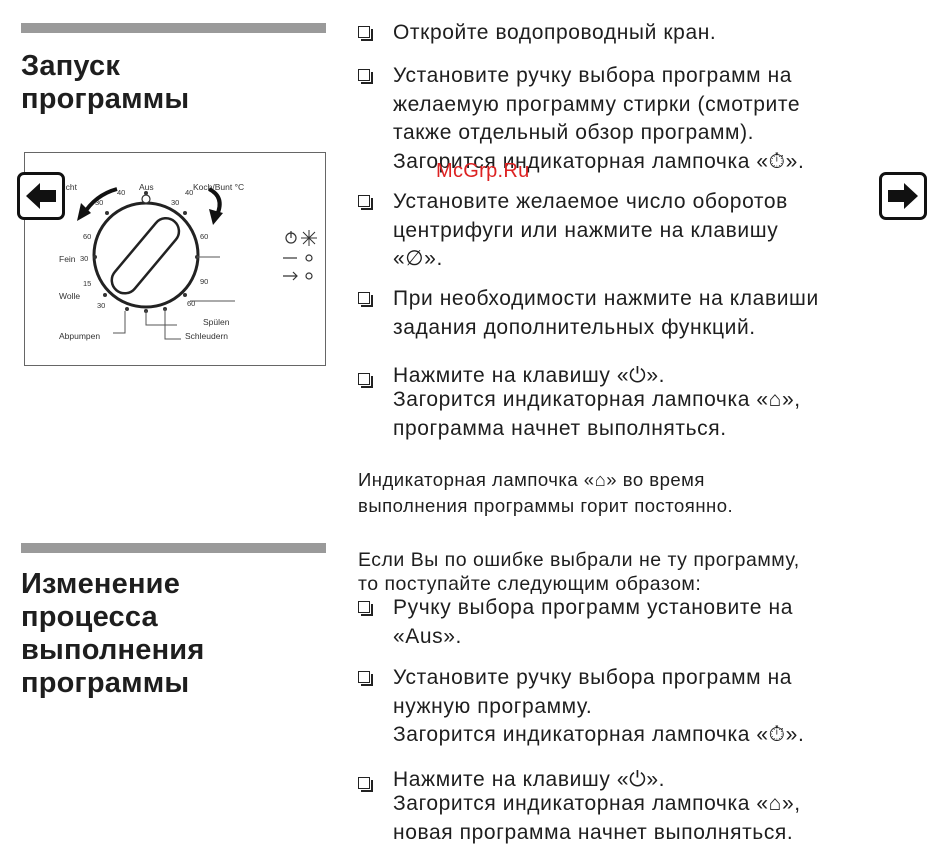 Image resolution: width=939 pixels, height=847 pixels. What do you see at coordinates (67, 259) in the screenshot?
I see `label-fein: Fein` at bounding box center [67, 259].